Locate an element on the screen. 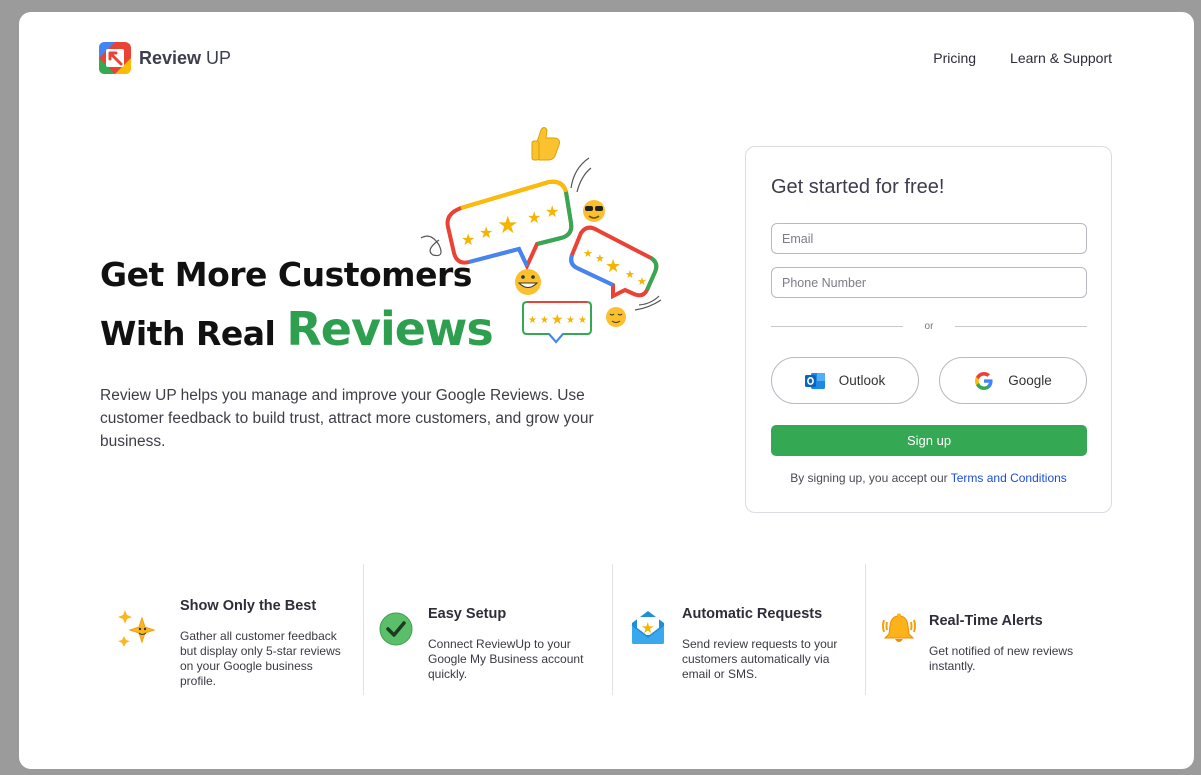 The width and height of the screenshot is (1201, 775). hero-title: Get More Customers With Real Reviews is located at coordinates (297, 305).